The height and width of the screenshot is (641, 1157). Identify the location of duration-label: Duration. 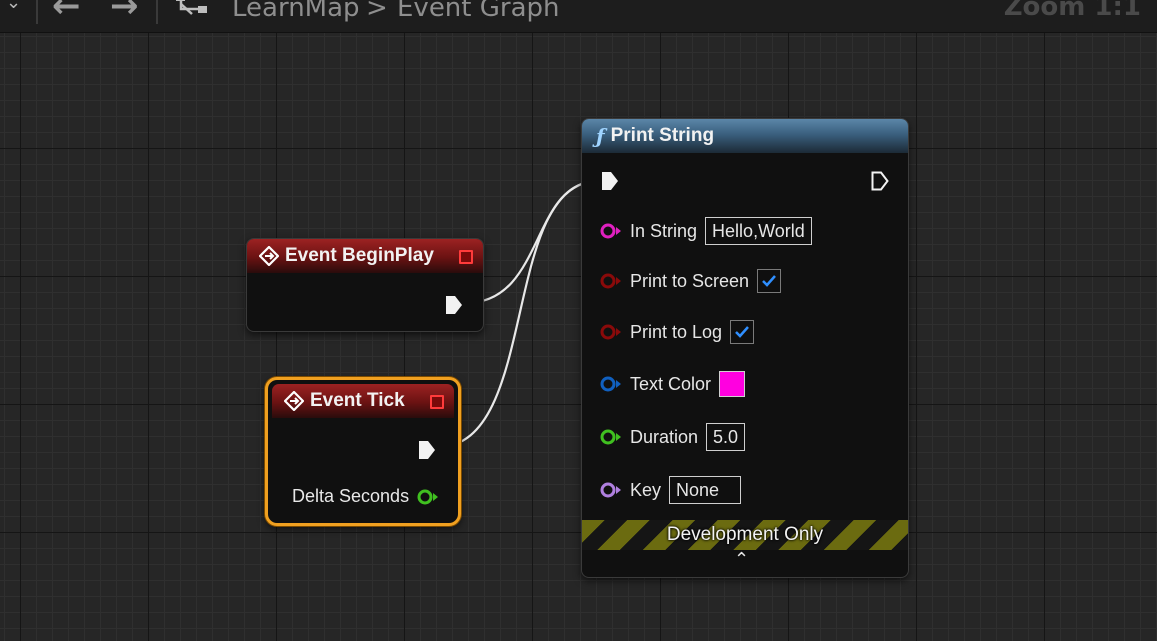
(664, 436).